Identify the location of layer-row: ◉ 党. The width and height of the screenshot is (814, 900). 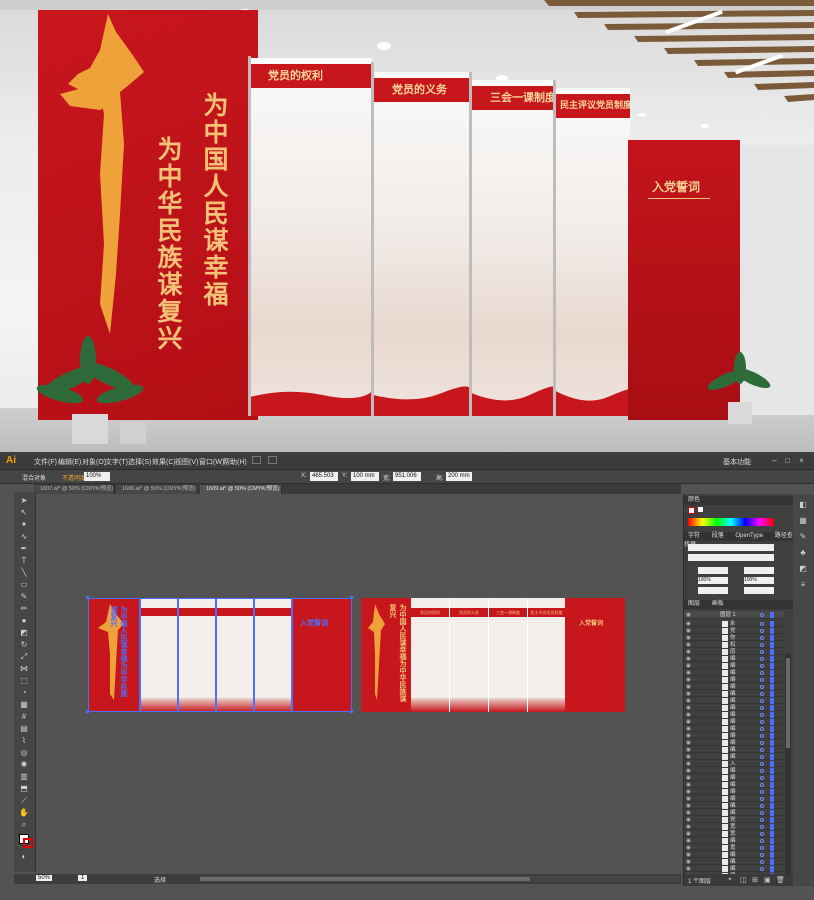
(734, 819).